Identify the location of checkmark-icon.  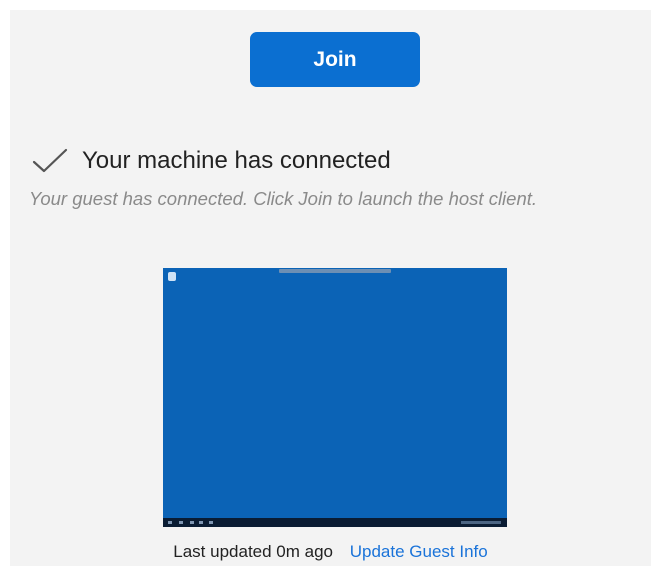
(50, 161).